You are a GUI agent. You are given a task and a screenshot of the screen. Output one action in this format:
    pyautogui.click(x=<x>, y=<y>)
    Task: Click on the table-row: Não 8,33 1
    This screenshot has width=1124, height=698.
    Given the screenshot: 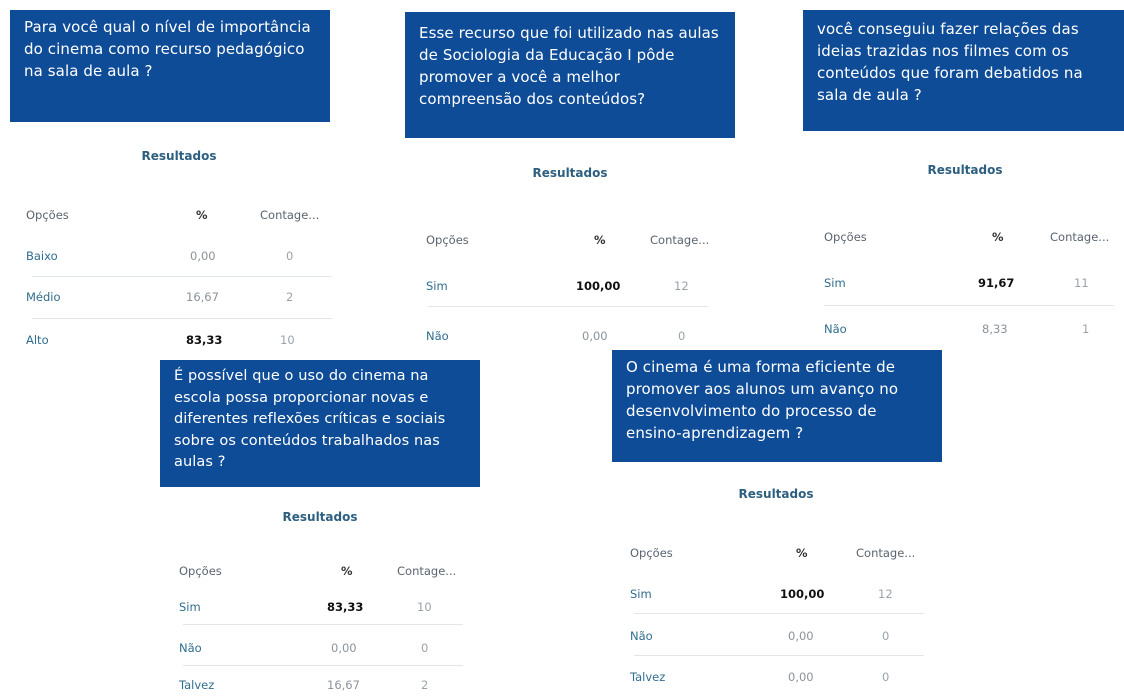 What is the action you would take?
    pyautogui.click(x=965, y=332)
    